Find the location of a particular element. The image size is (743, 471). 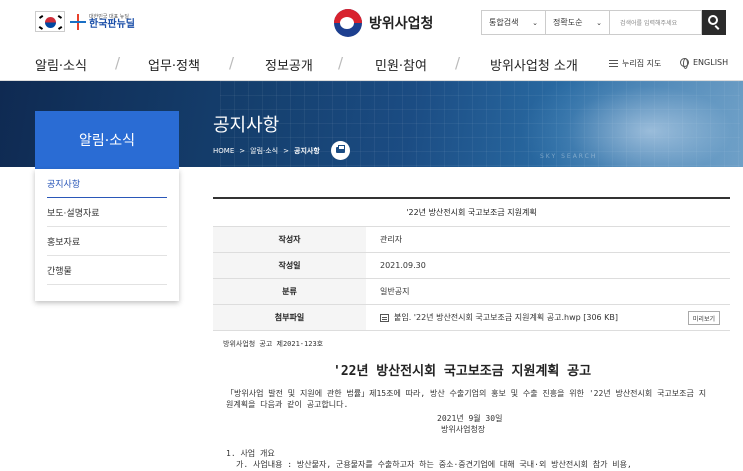

notice-number: 방위사업청 공고 제2021-123호 is located at coordinates (273, 344).